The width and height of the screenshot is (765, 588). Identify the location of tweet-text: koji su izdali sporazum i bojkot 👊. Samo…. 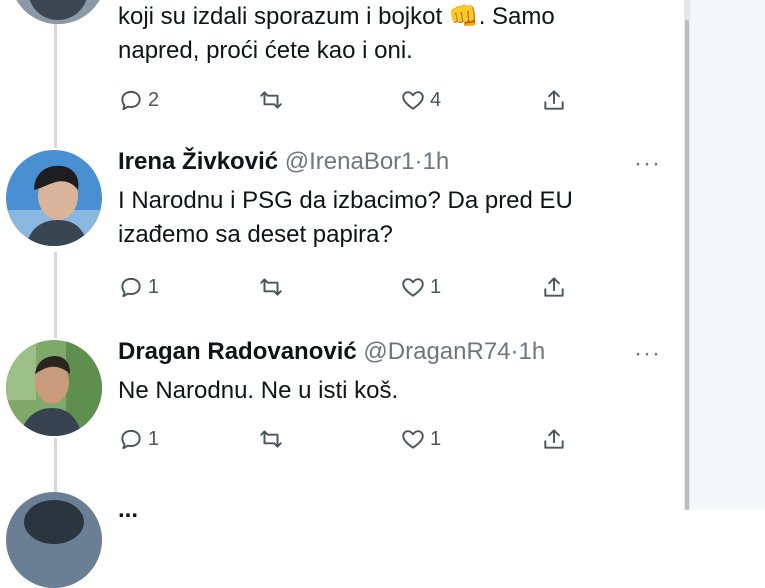
(336, 33).